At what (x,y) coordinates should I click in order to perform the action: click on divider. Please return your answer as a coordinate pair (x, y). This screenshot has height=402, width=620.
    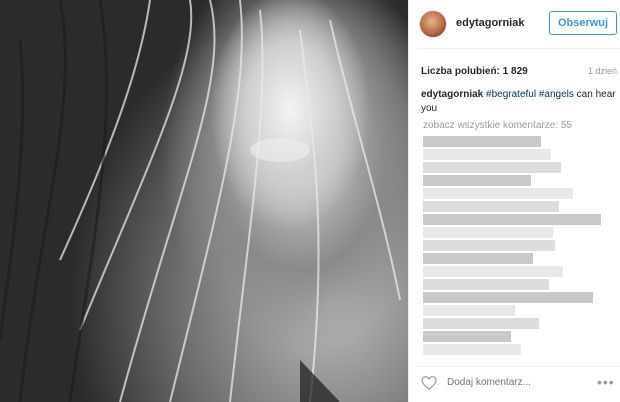
    Looking at the image, I should click on (518, 48).